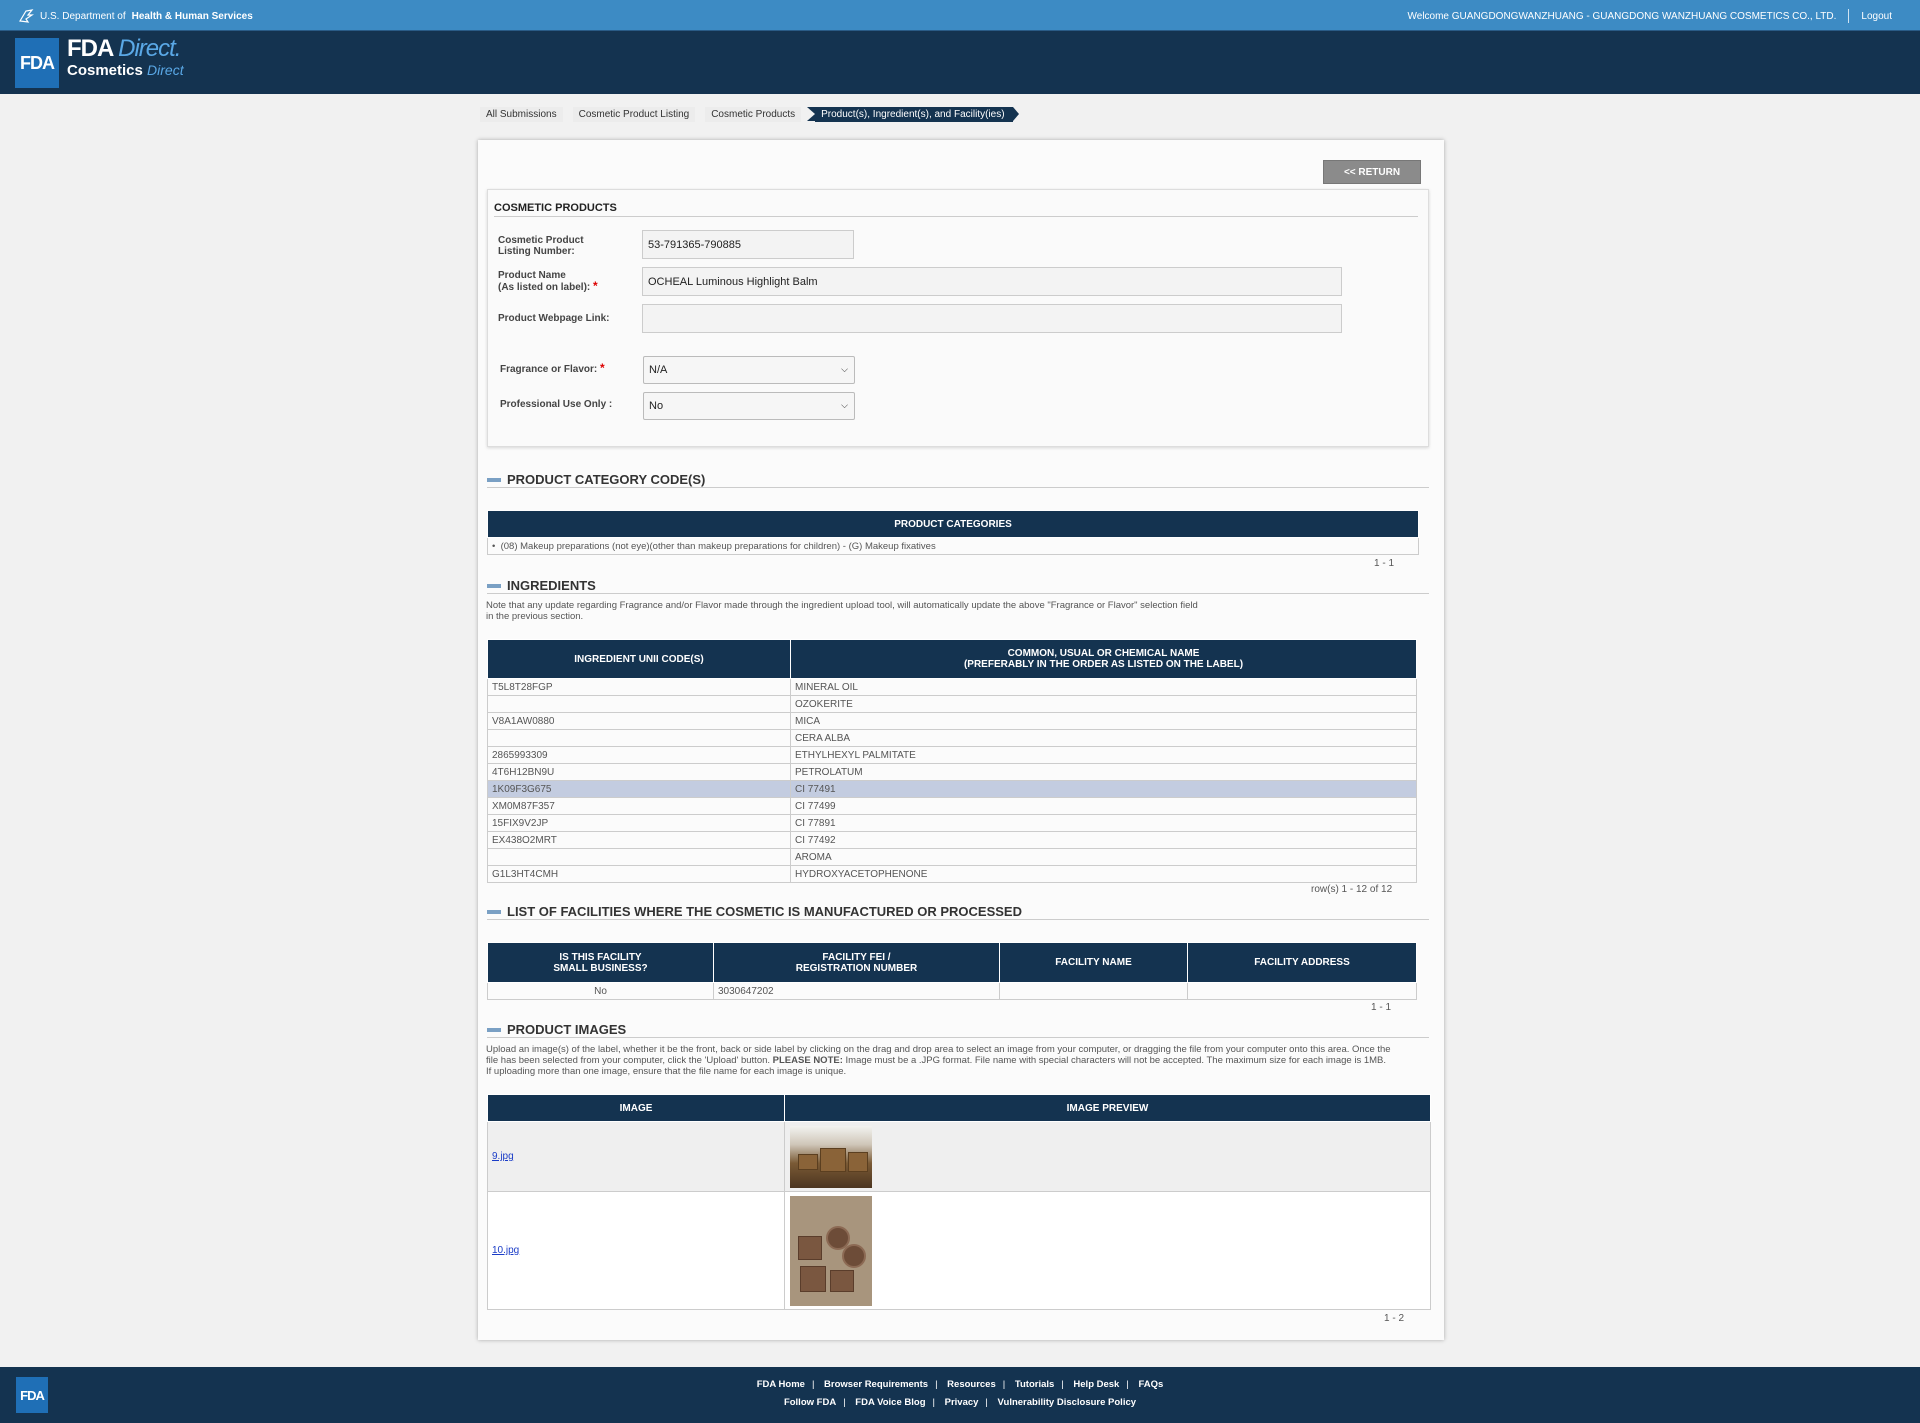  I want to click on table-row: No 3030647202, so click(952, 991).